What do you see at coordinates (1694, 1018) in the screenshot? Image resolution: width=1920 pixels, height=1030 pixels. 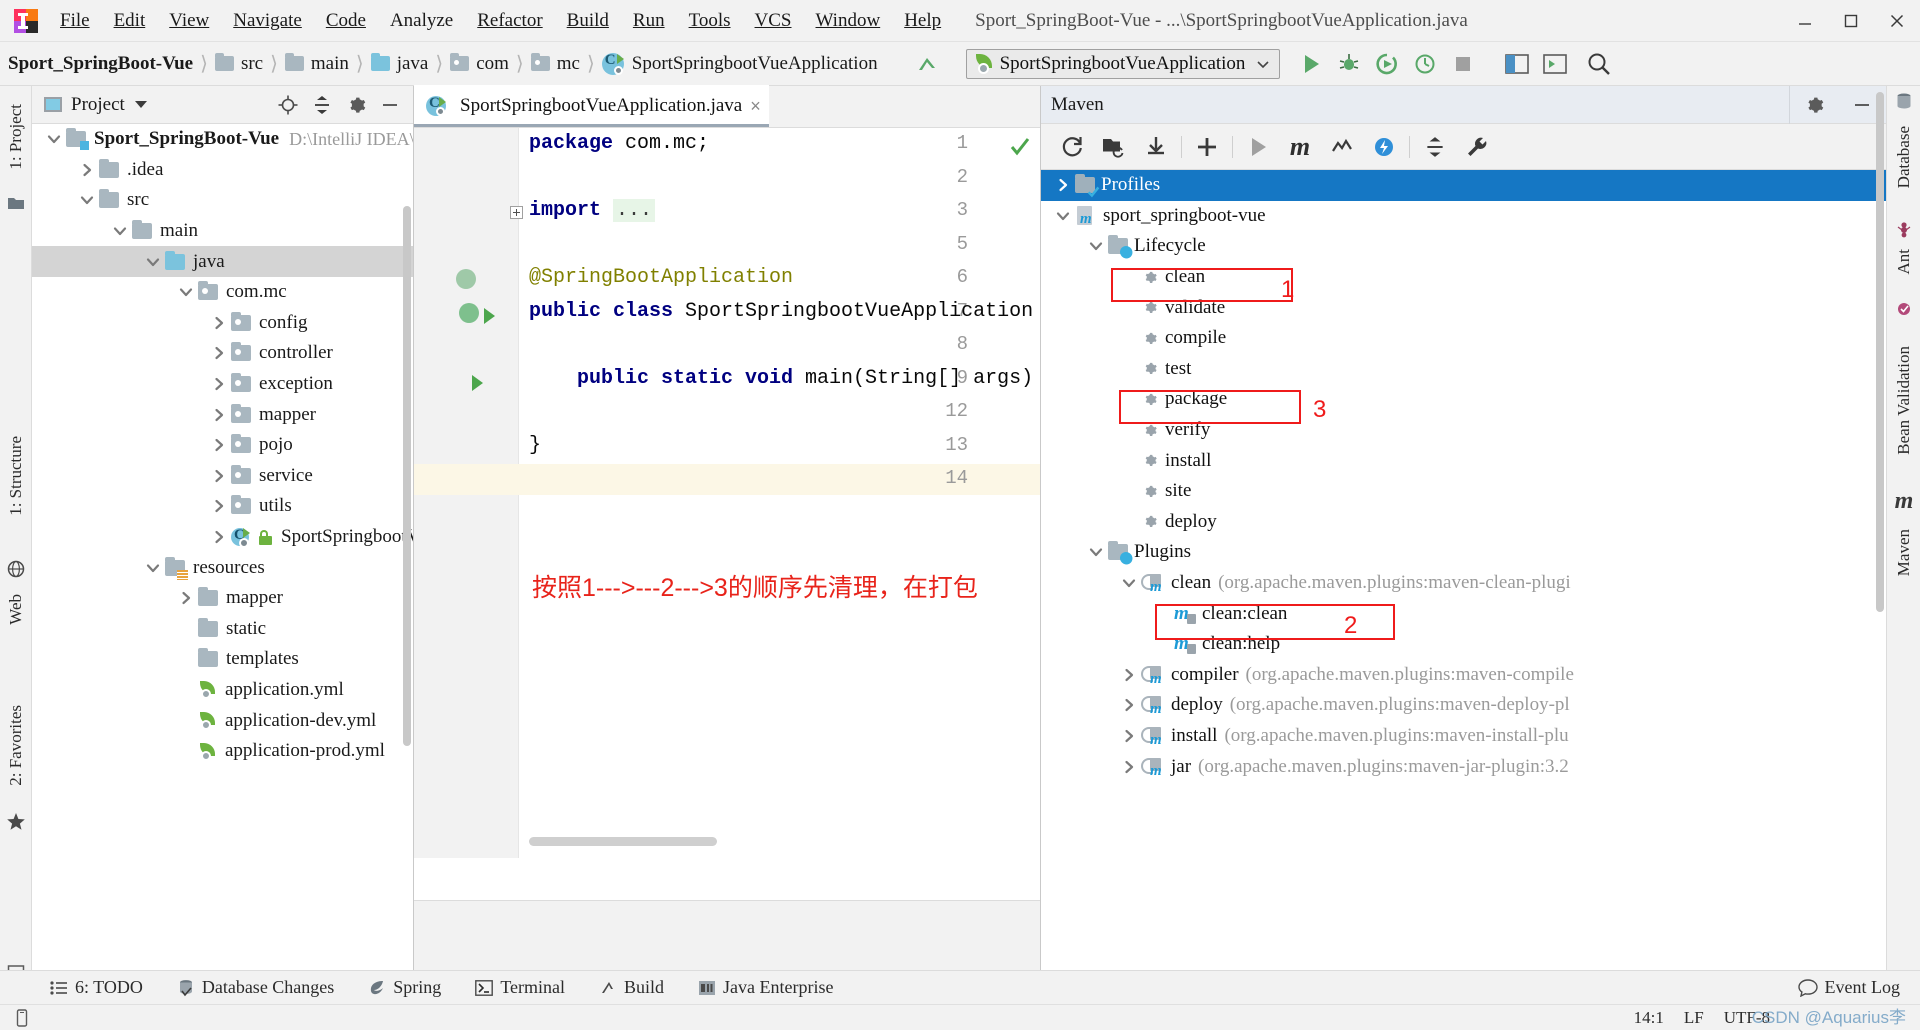 I see `line-separator: LF` at bounding box center [1694, 1018].